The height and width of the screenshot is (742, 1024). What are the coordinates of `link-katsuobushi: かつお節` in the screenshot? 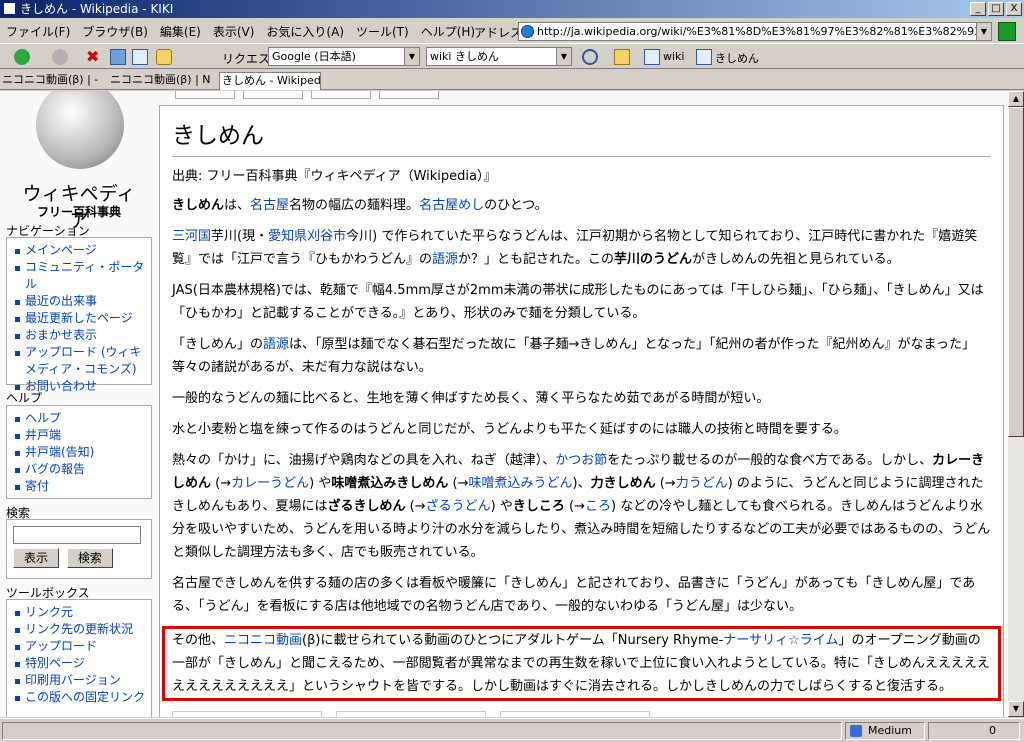 It's located at (581, 460).